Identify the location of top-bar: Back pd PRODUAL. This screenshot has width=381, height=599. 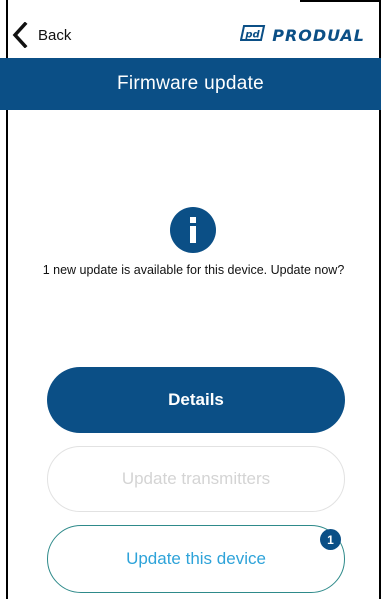
(193, 34).